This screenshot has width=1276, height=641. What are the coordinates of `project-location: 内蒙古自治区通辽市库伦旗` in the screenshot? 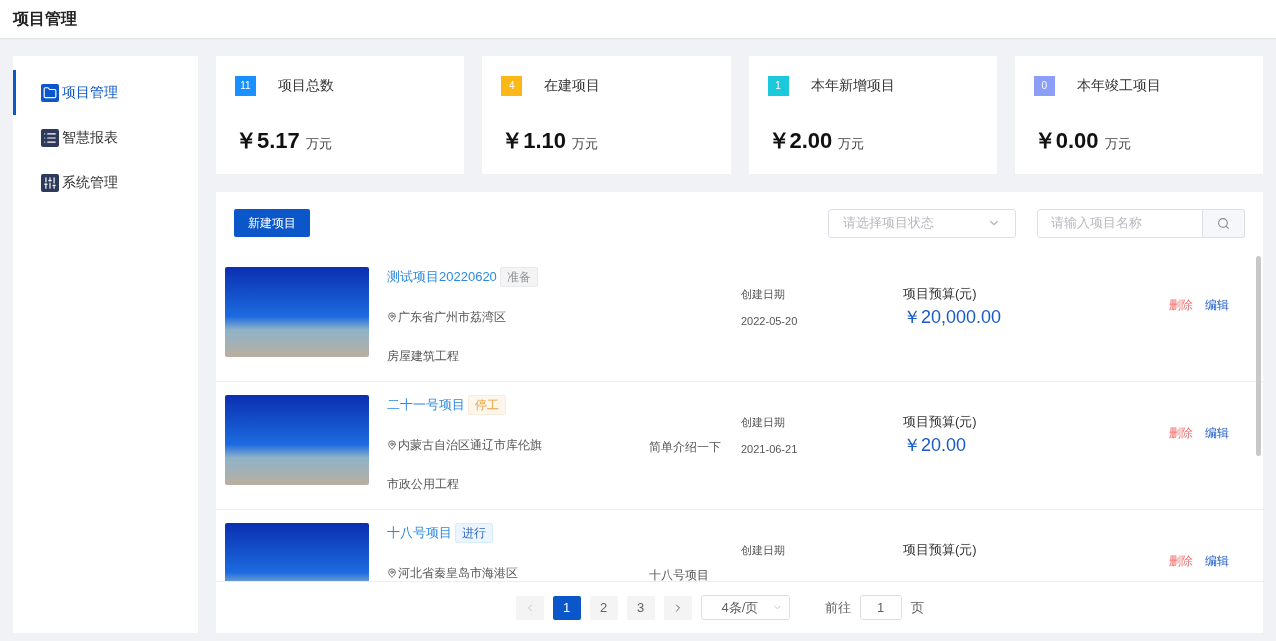 It's located at (470, 445).